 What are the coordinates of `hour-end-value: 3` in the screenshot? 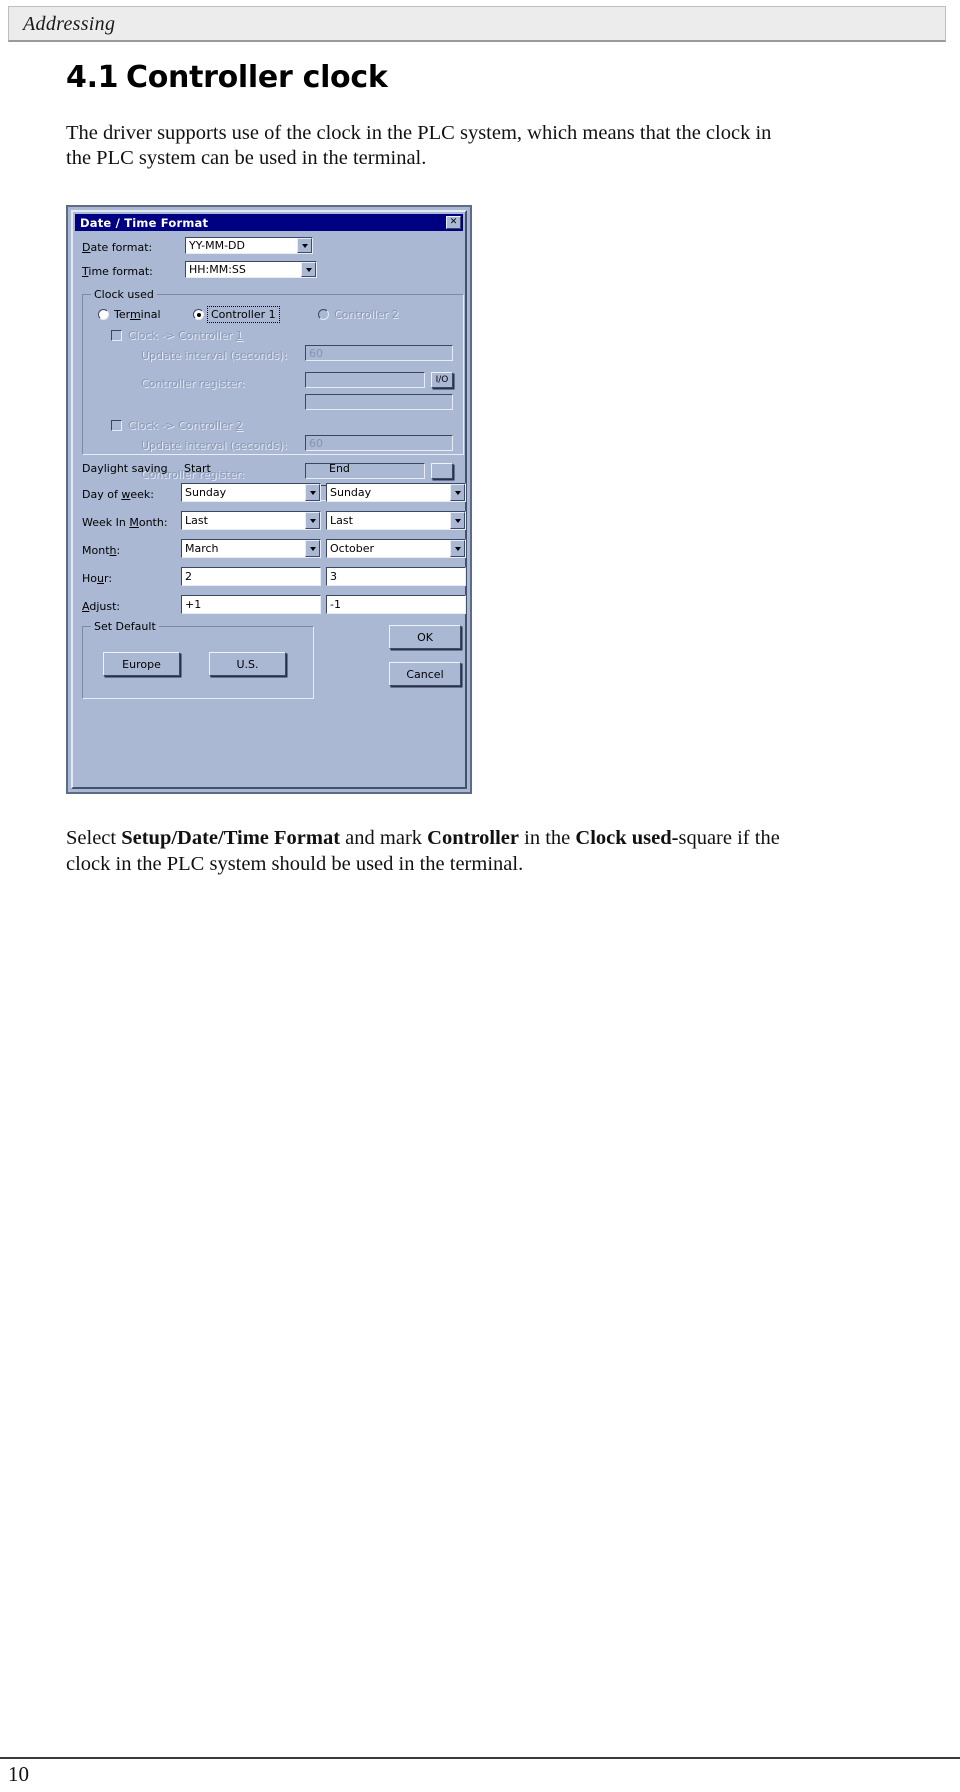 It's located at (333, 576).